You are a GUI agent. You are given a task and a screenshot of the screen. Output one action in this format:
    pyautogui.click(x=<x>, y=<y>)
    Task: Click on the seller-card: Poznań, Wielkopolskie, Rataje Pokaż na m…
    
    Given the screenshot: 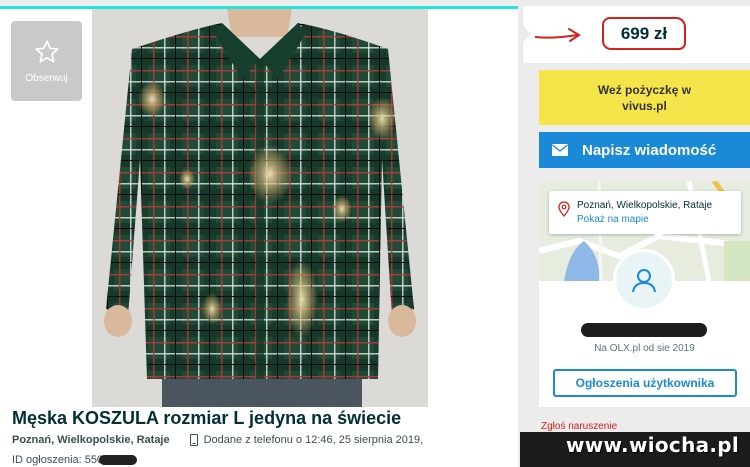 What is the action you would take?
    pyautogui.click(x=644, y=294)
    